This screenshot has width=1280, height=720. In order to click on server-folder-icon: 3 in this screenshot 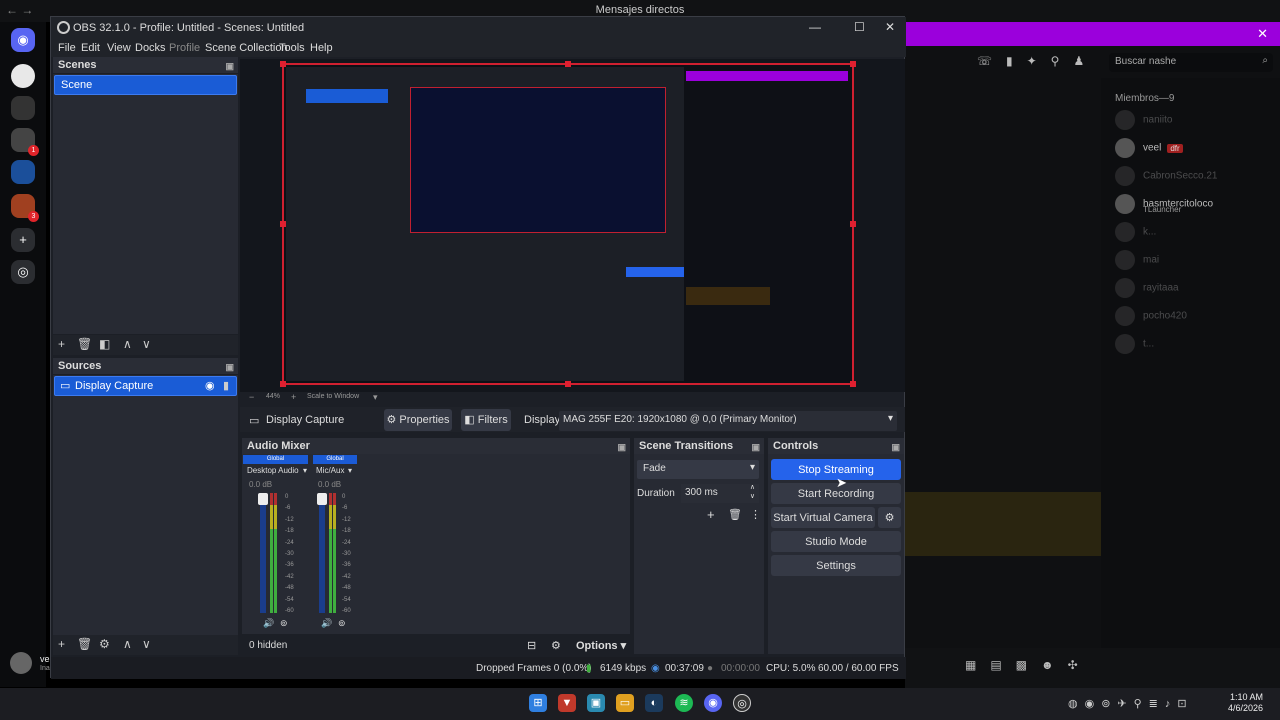, I will do `click(25, 208)`.